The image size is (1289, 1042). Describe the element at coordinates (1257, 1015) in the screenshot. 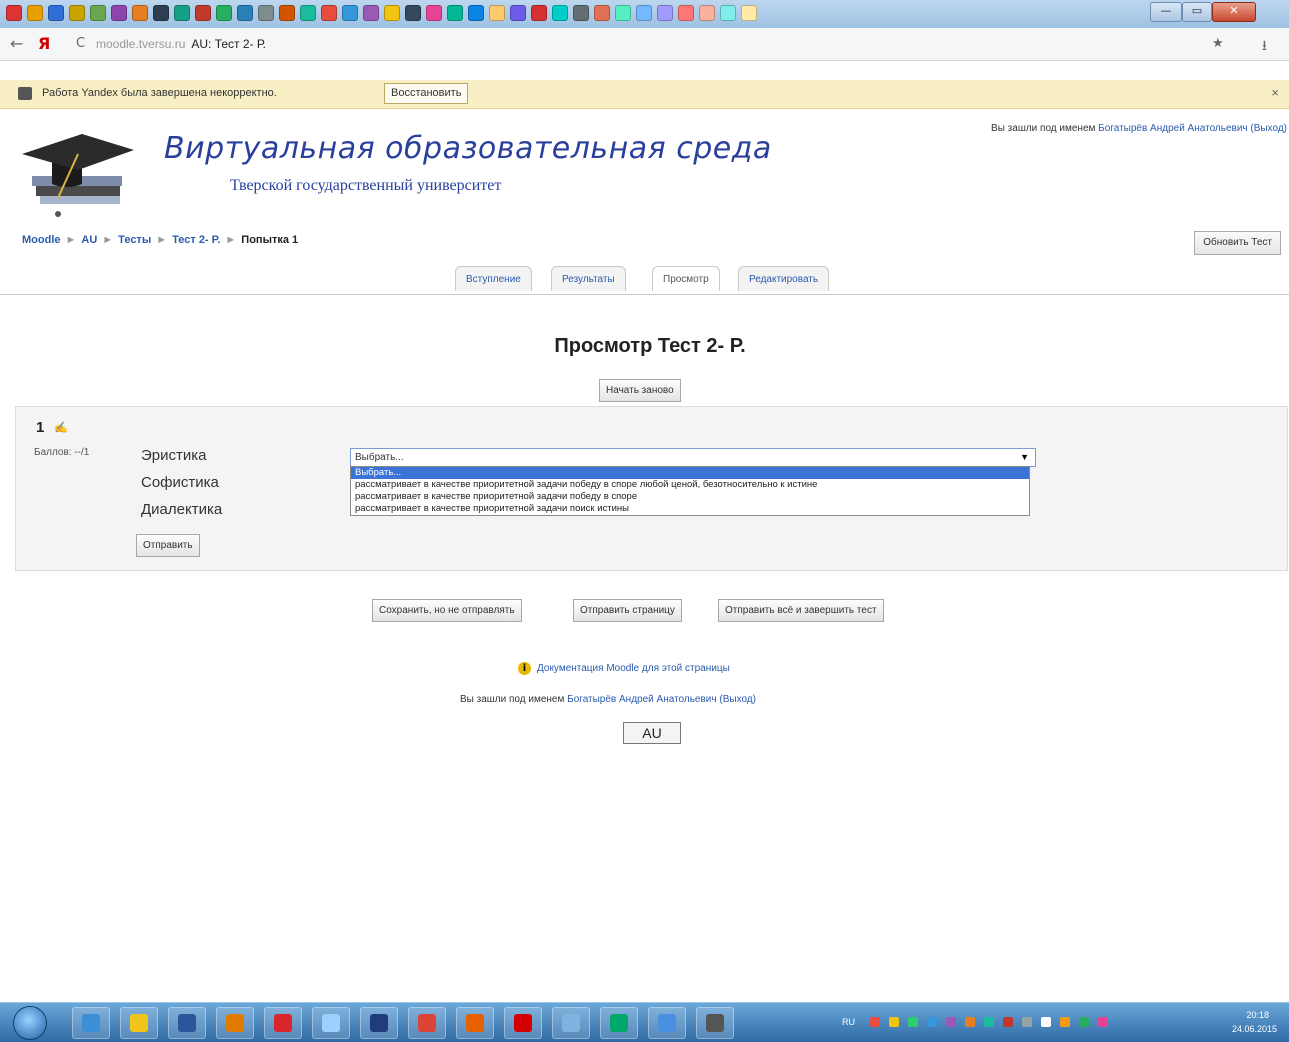

I see `clock-time: 20:18` at that location.